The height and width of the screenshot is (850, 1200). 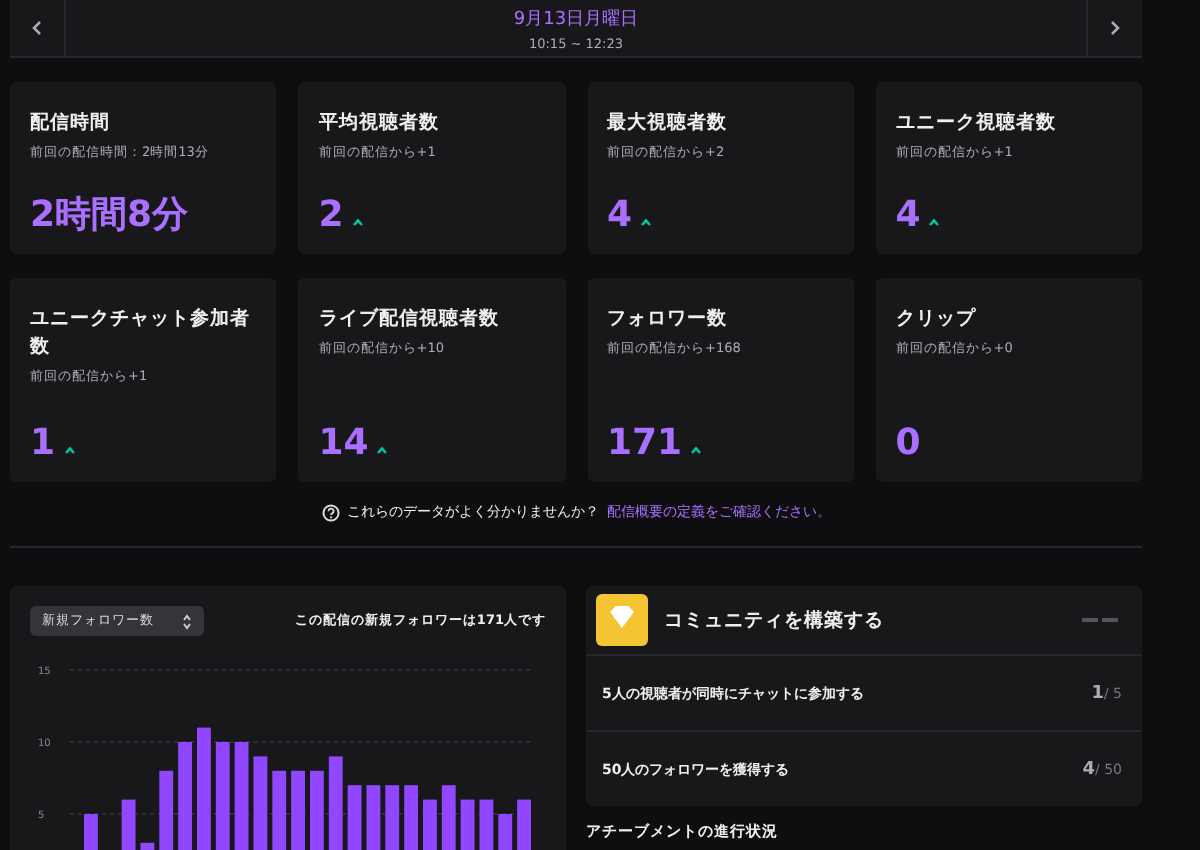 I want to click on chevron-left-icon, so click(x=37, y=28).